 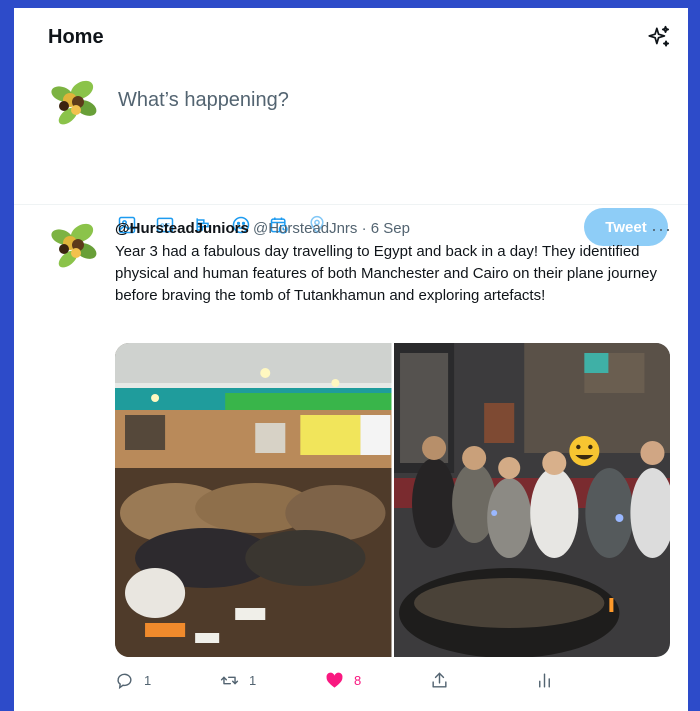 I want to click on retweet-button: 1, so click(x=250, y=680).